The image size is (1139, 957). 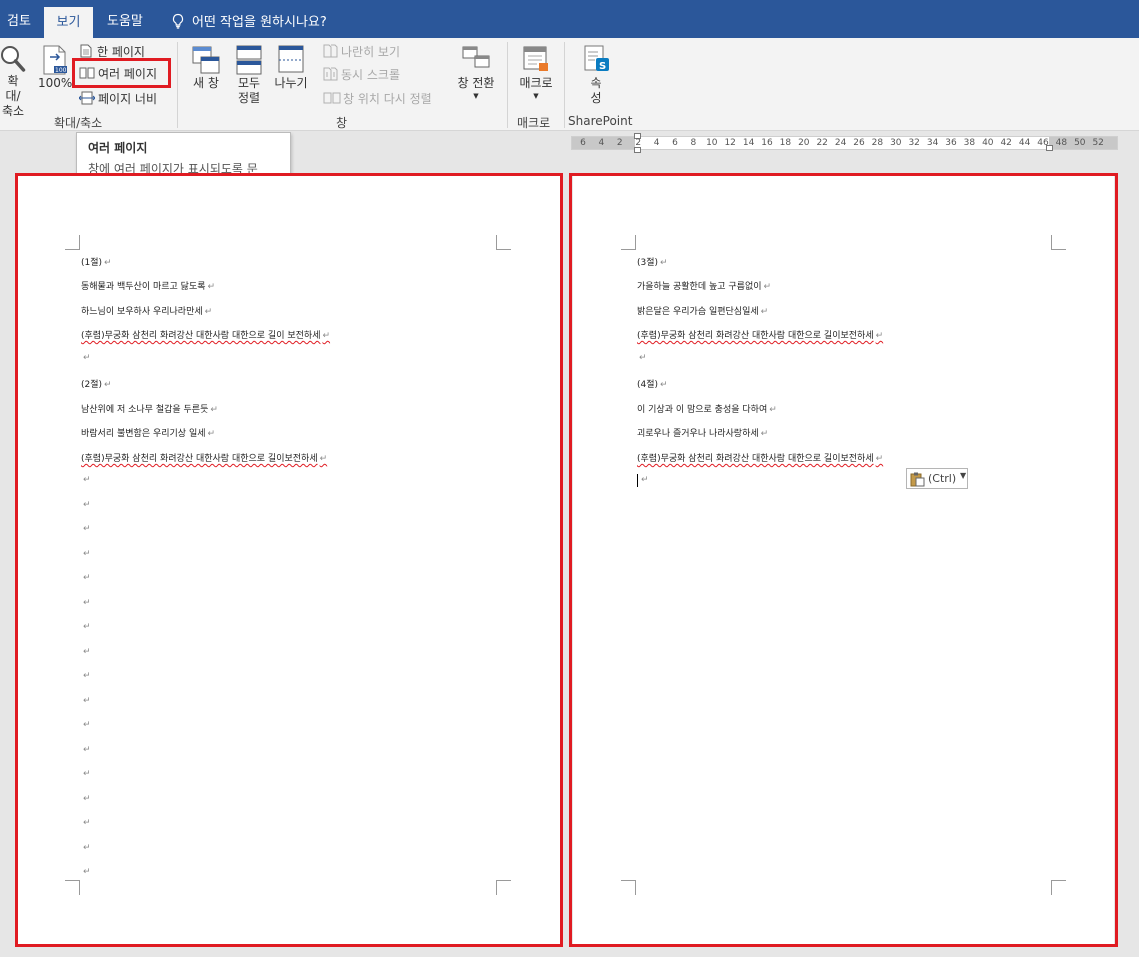 What do you see at coordinates (942, 478) in the screenshot?
I see `paste-options-label: (Ctrl)` at bounding box center [942, 478].